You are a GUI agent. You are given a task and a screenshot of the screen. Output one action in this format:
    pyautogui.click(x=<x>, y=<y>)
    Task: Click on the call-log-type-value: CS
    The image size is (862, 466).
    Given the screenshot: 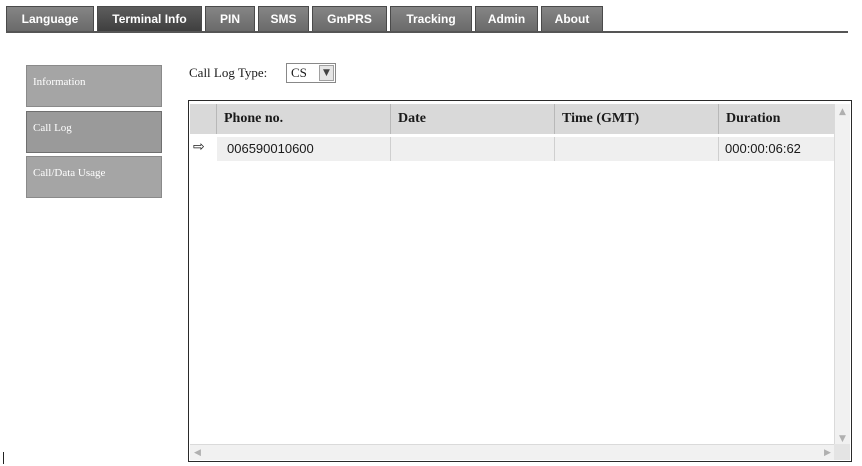 What is the action you would take?
    pyautogui.click(x=299, y=72)
    